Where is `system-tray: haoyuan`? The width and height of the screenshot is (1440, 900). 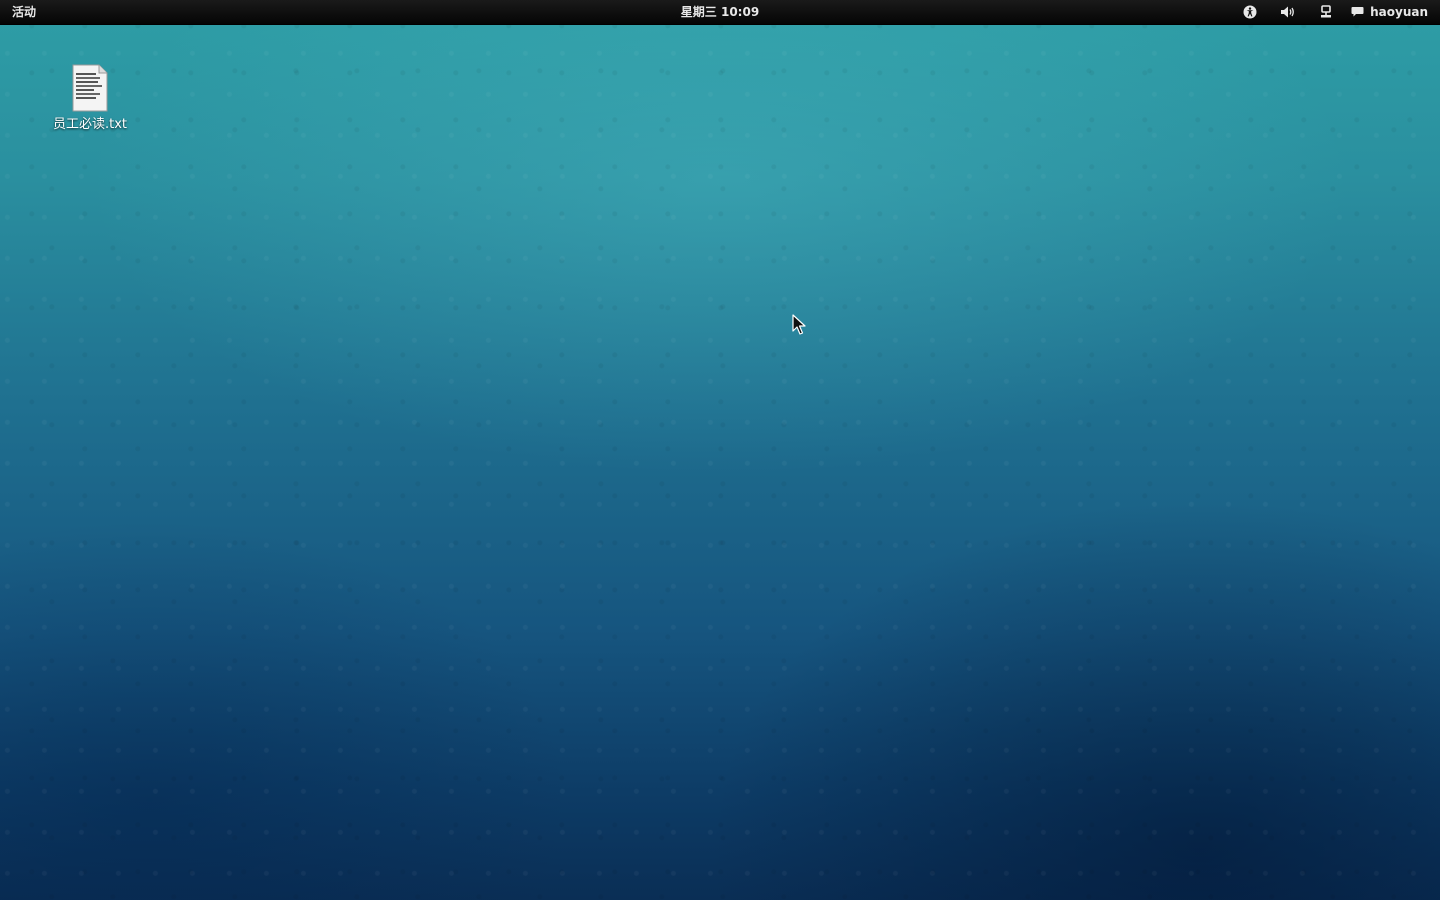
system-tray: haoyuan is located at coordinates (1335, 12).